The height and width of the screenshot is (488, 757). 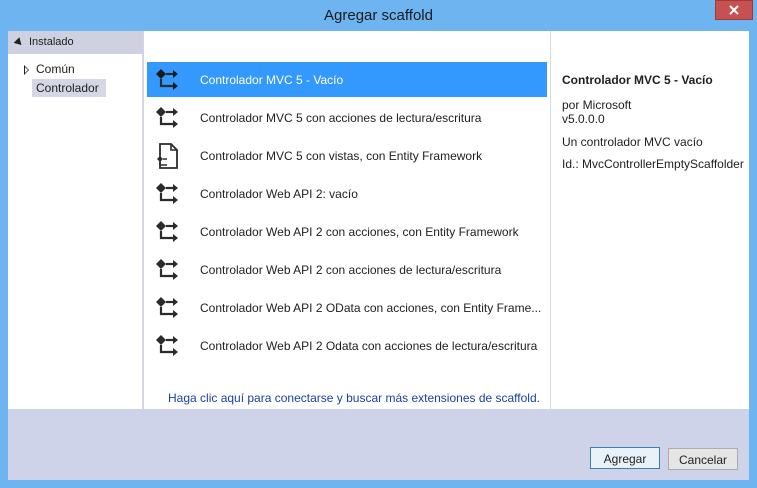 What do you see at coordinates (583, 119) in the screenshot?
I see `details-version: v5.0.0.0` at bounding box center [583, 119].